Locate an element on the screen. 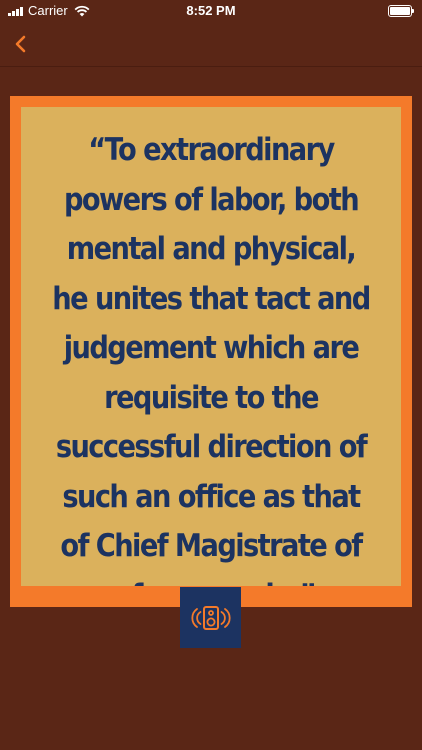  status-time: 8:52 PM is located at coordinates (211, 10).